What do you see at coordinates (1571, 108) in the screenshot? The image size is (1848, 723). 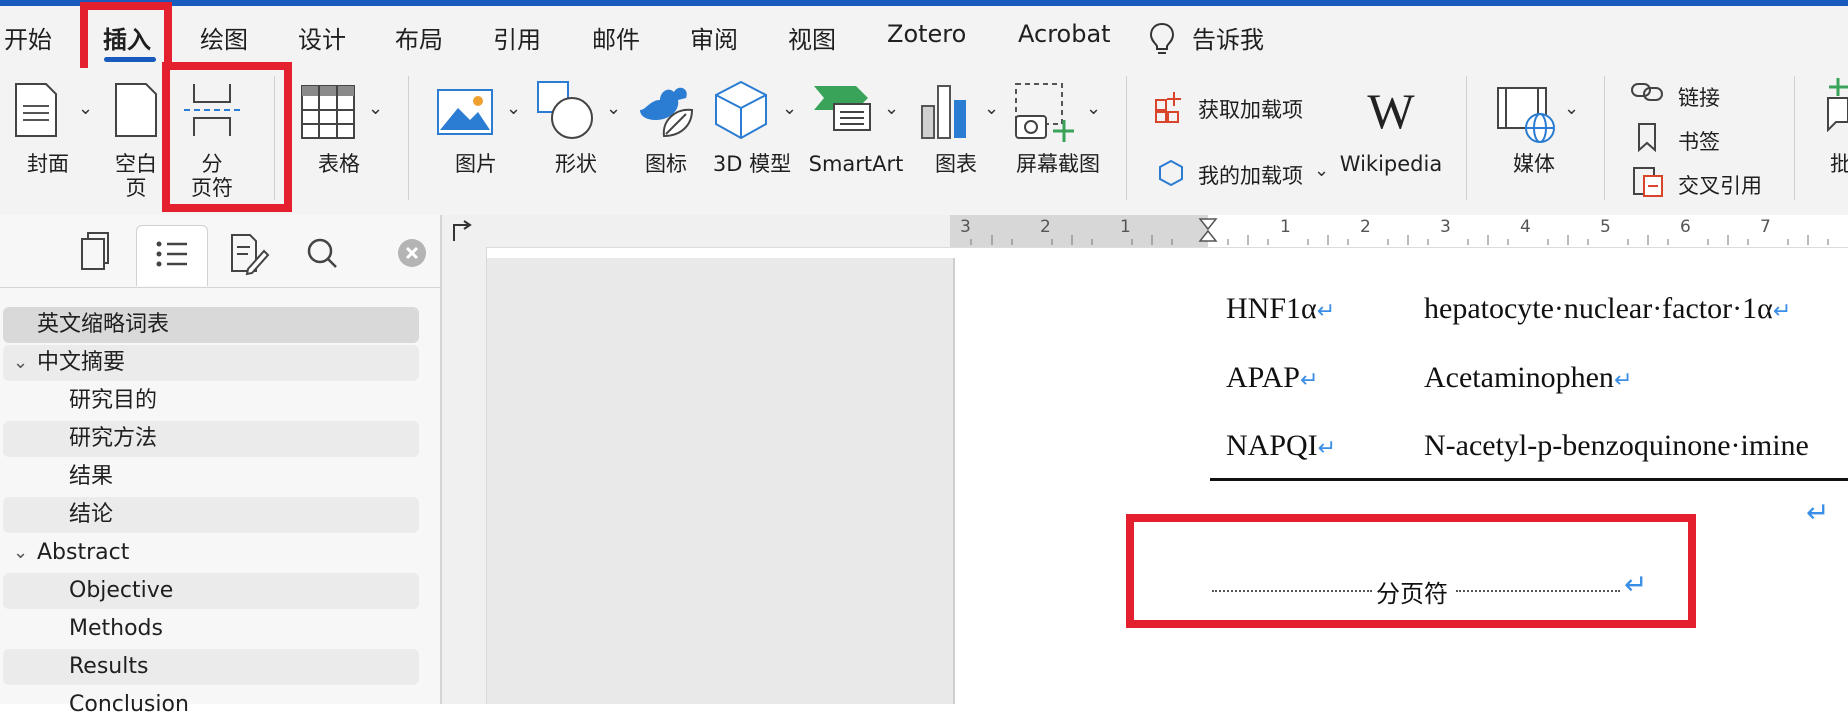 I see `media-dropdown-icon: ⌄` at bounding box center [1571, 108].